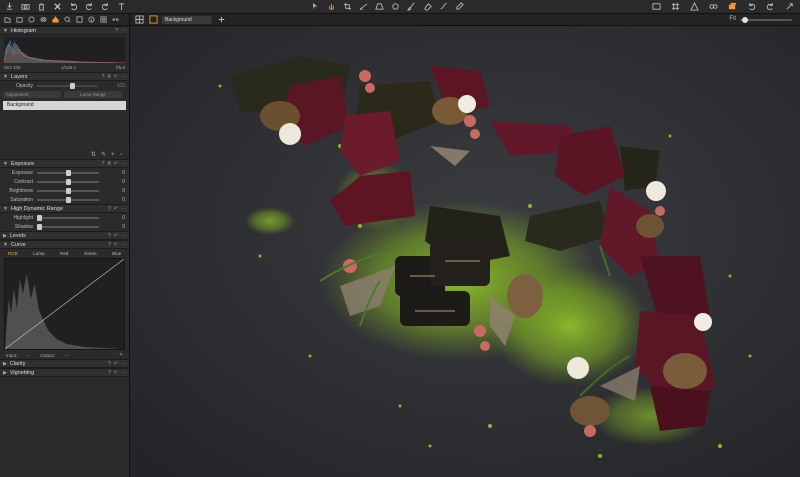 The width and height of the screenshot is (800, 477). Describe the element at coordinates (153, 20) in the screenshot. I see `viewer-layer-icon` at that location.